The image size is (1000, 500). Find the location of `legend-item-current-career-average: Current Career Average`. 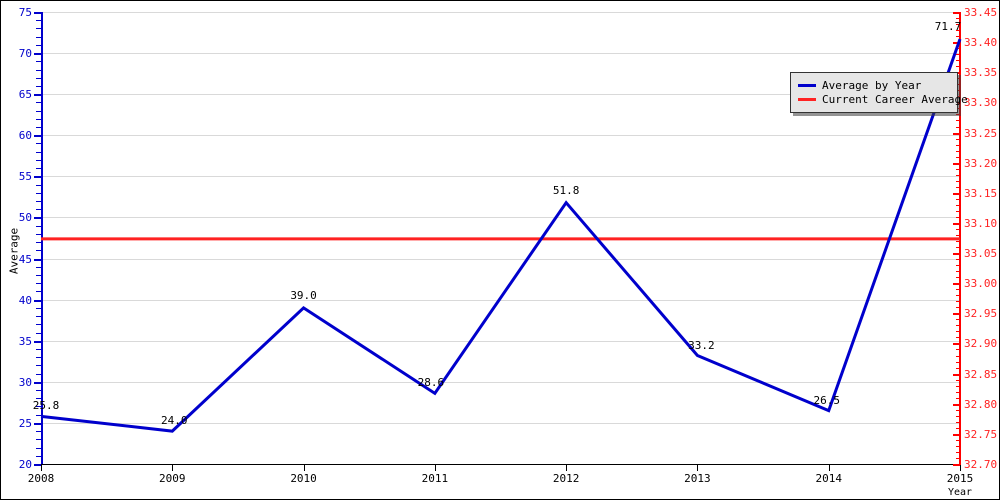

legend-item-current-career-average: Current Career Average is located at coordinates (883, 99).